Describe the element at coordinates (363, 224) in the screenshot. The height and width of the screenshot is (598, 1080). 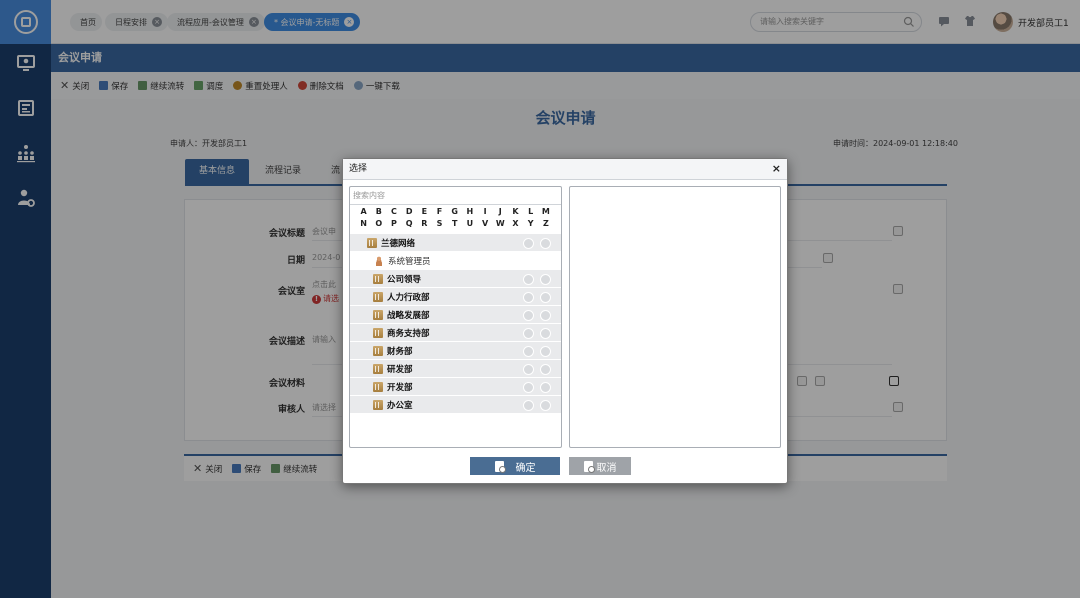
I see `letter-N: N` at that location.